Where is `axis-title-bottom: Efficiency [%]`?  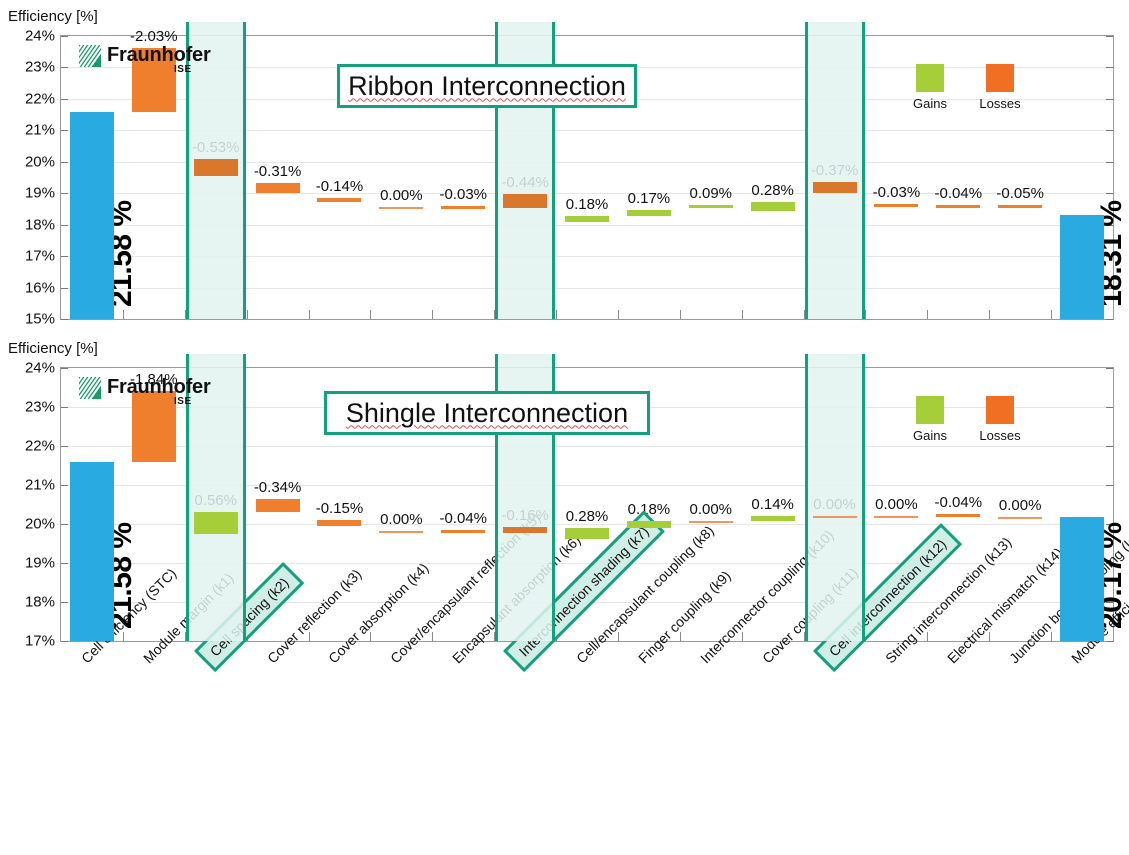
axis-title-bottom: Efficiency [%] is located at coordinates (53, 348).